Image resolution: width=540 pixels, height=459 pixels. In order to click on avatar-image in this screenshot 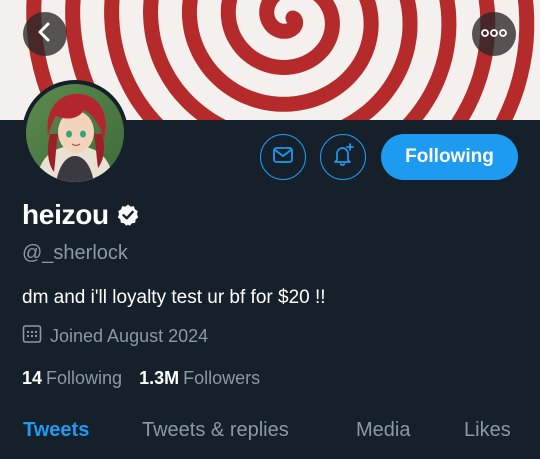, I will do `click(75, 133)`.